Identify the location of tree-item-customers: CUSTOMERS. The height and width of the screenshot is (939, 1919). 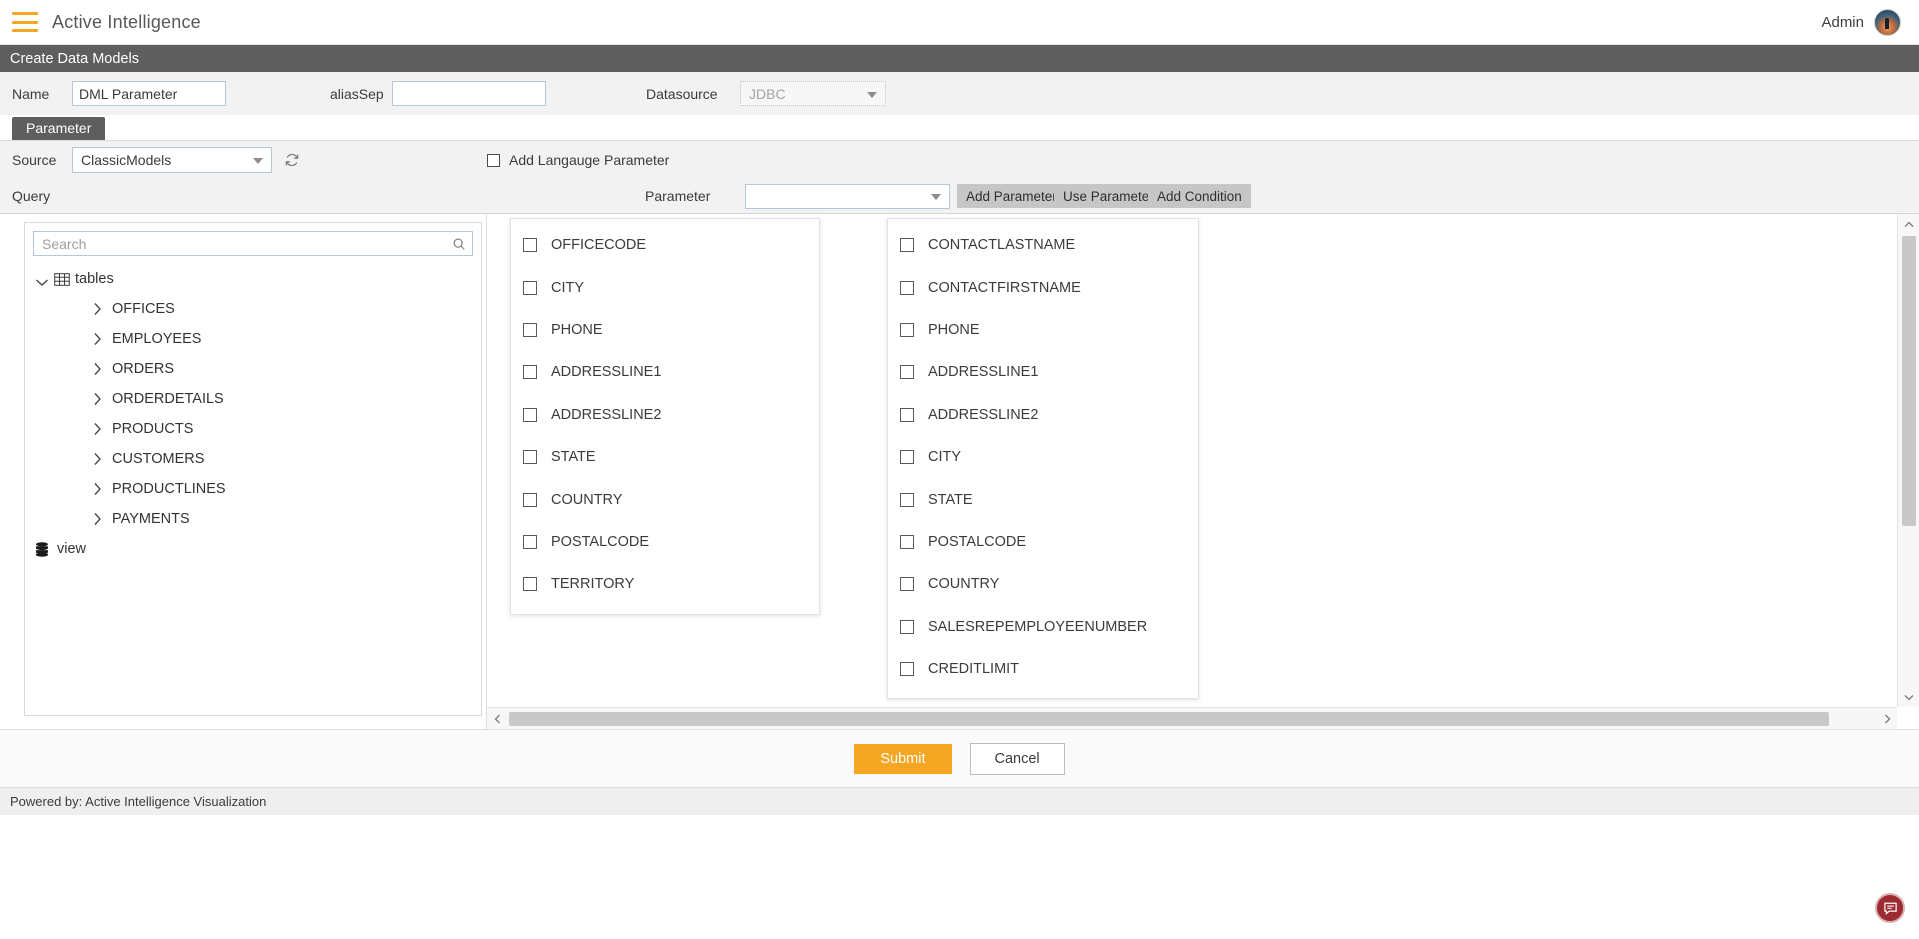
(255, 459).